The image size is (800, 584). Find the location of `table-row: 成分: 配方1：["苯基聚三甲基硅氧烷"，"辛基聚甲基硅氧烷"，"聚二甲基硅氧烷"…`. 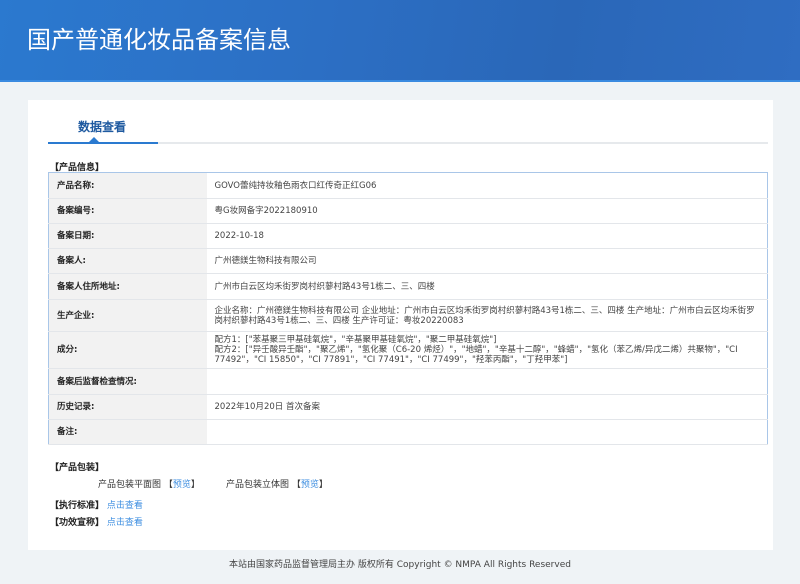

table-row: 成分: 配方1：["苯基聚三甲基硅氧烷"，"辛基聚甲基硅氧烷"，"聚二甲基硅氧烷"… is located at coordinates (408, 350).